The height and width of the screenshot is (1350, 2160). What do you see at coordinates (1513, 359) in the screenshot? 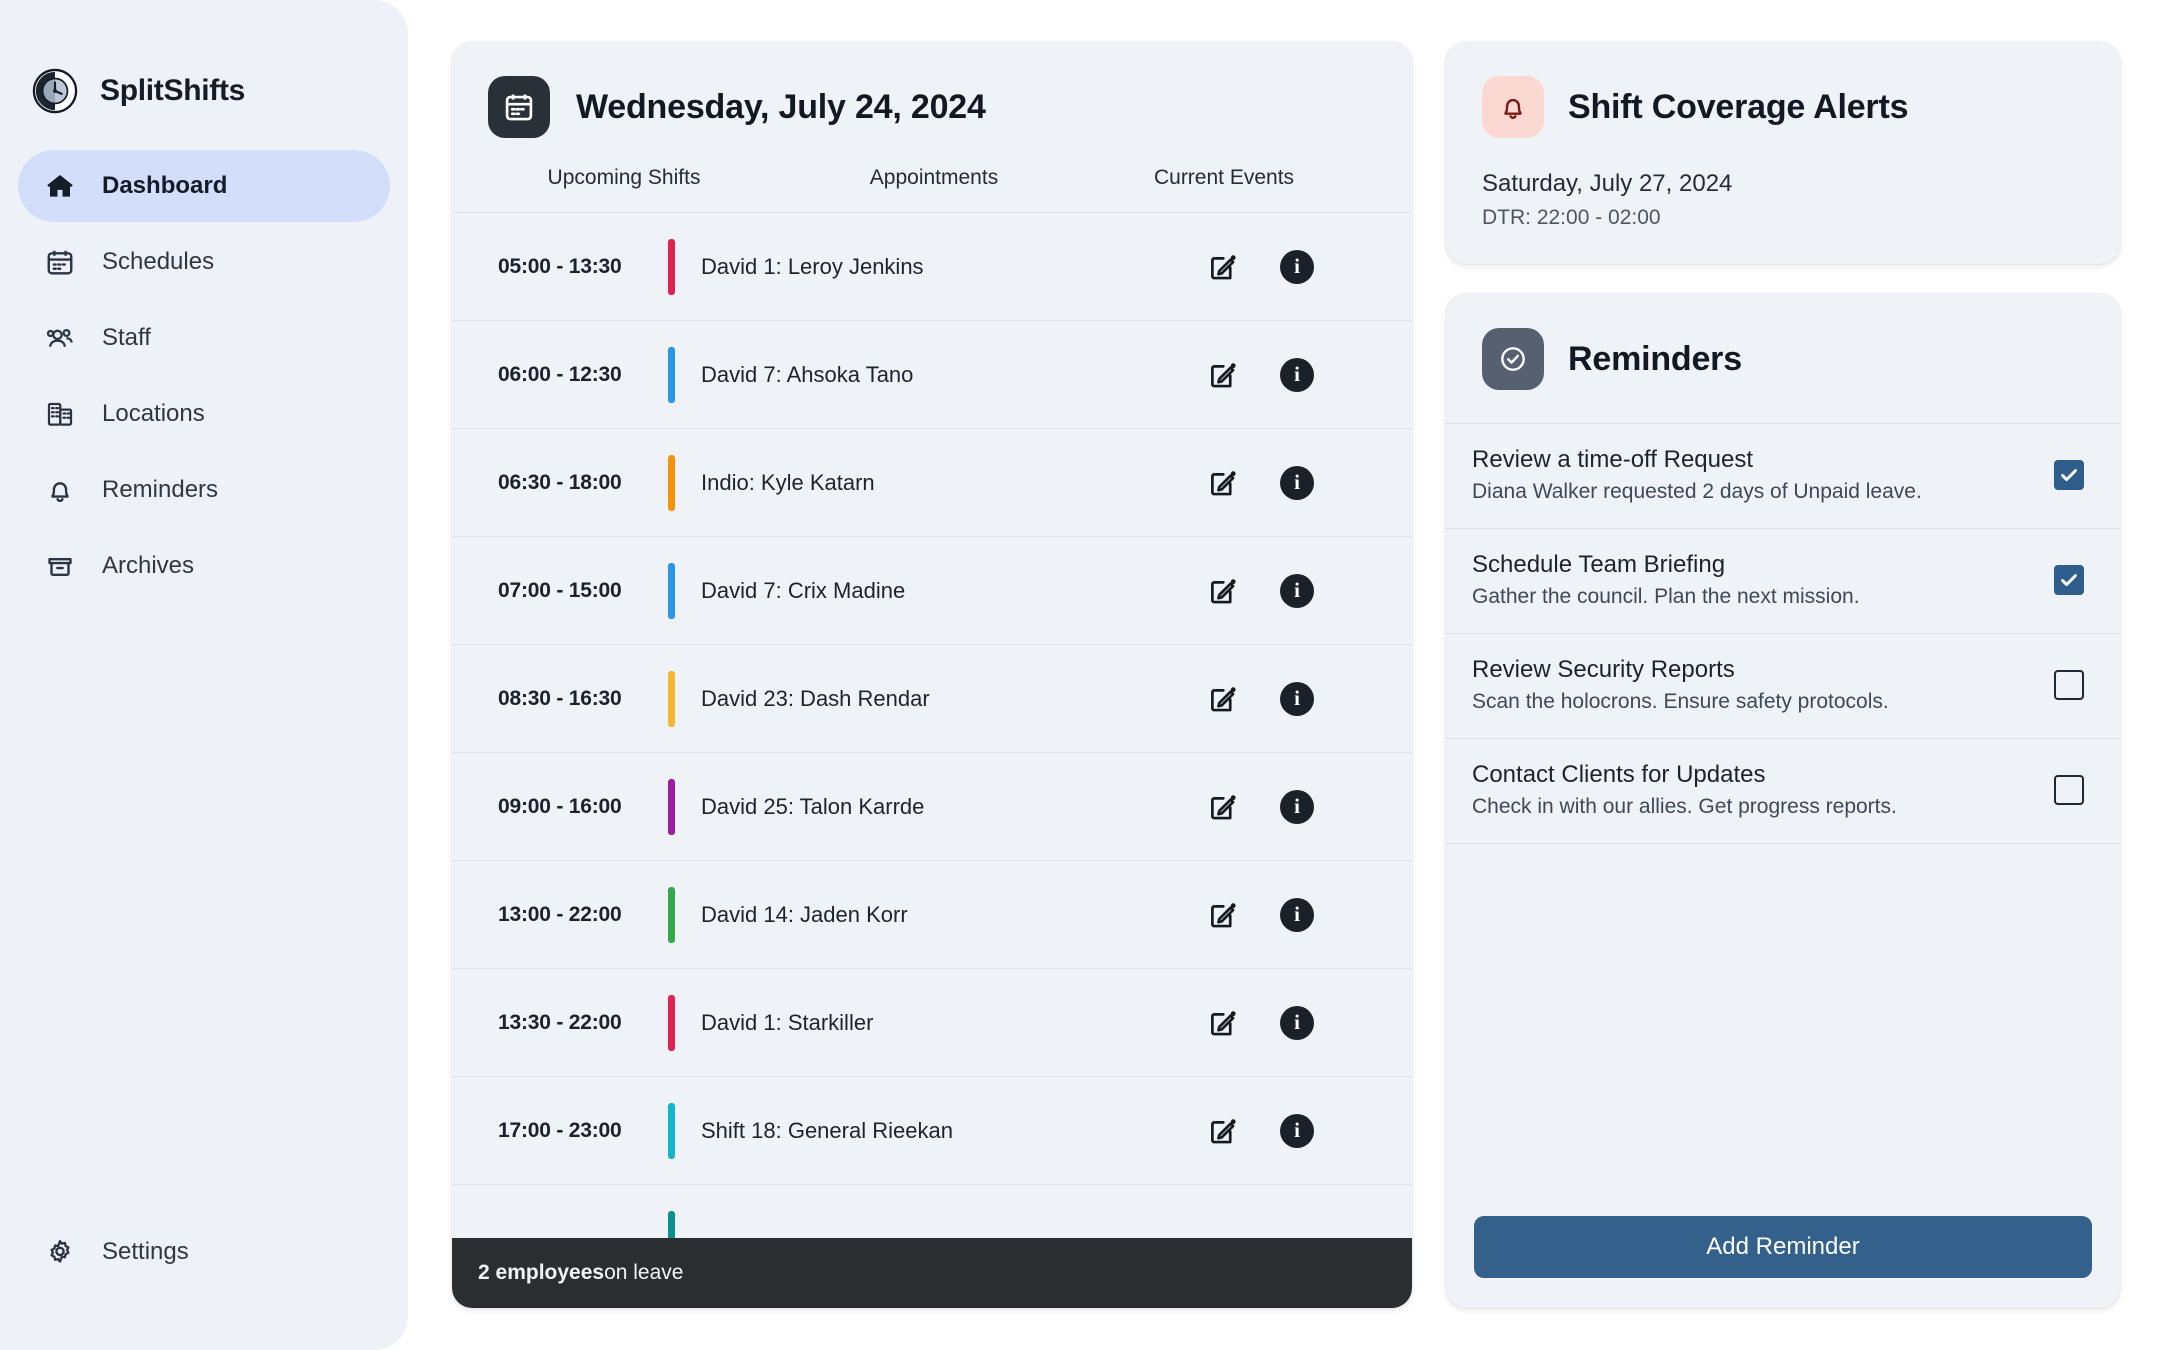
I see `check-circle-icon` at bounding box center [1513, 359].